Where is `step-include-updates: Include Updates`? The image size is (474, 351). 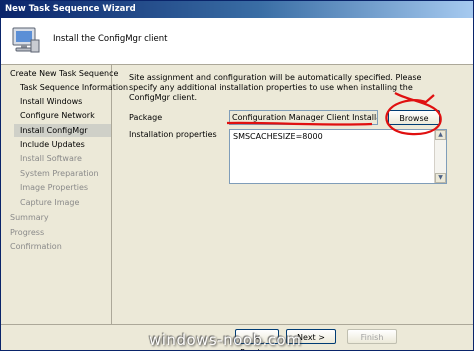
step-include-updates: Include Updates is located at coordinates (52, 144).